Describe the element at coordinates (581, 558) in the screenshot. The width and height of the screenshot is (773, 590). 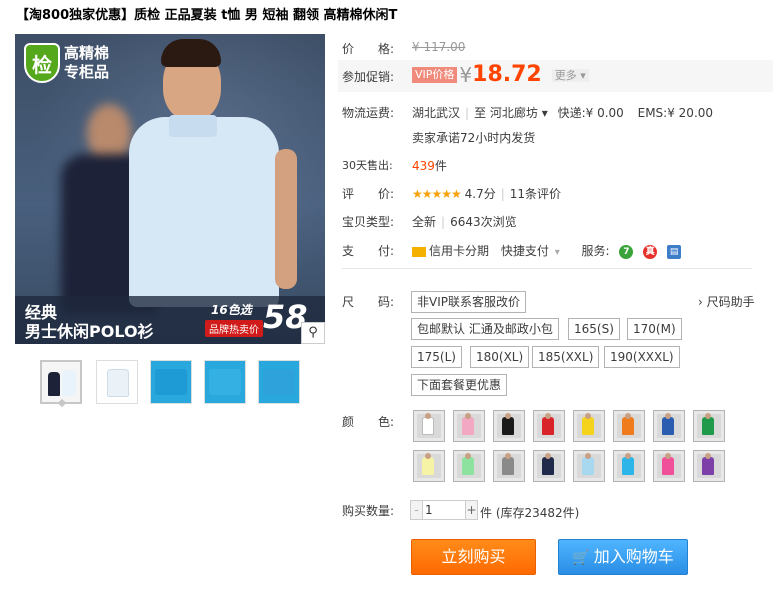
I see `cart-icon: 🛒` at that location.